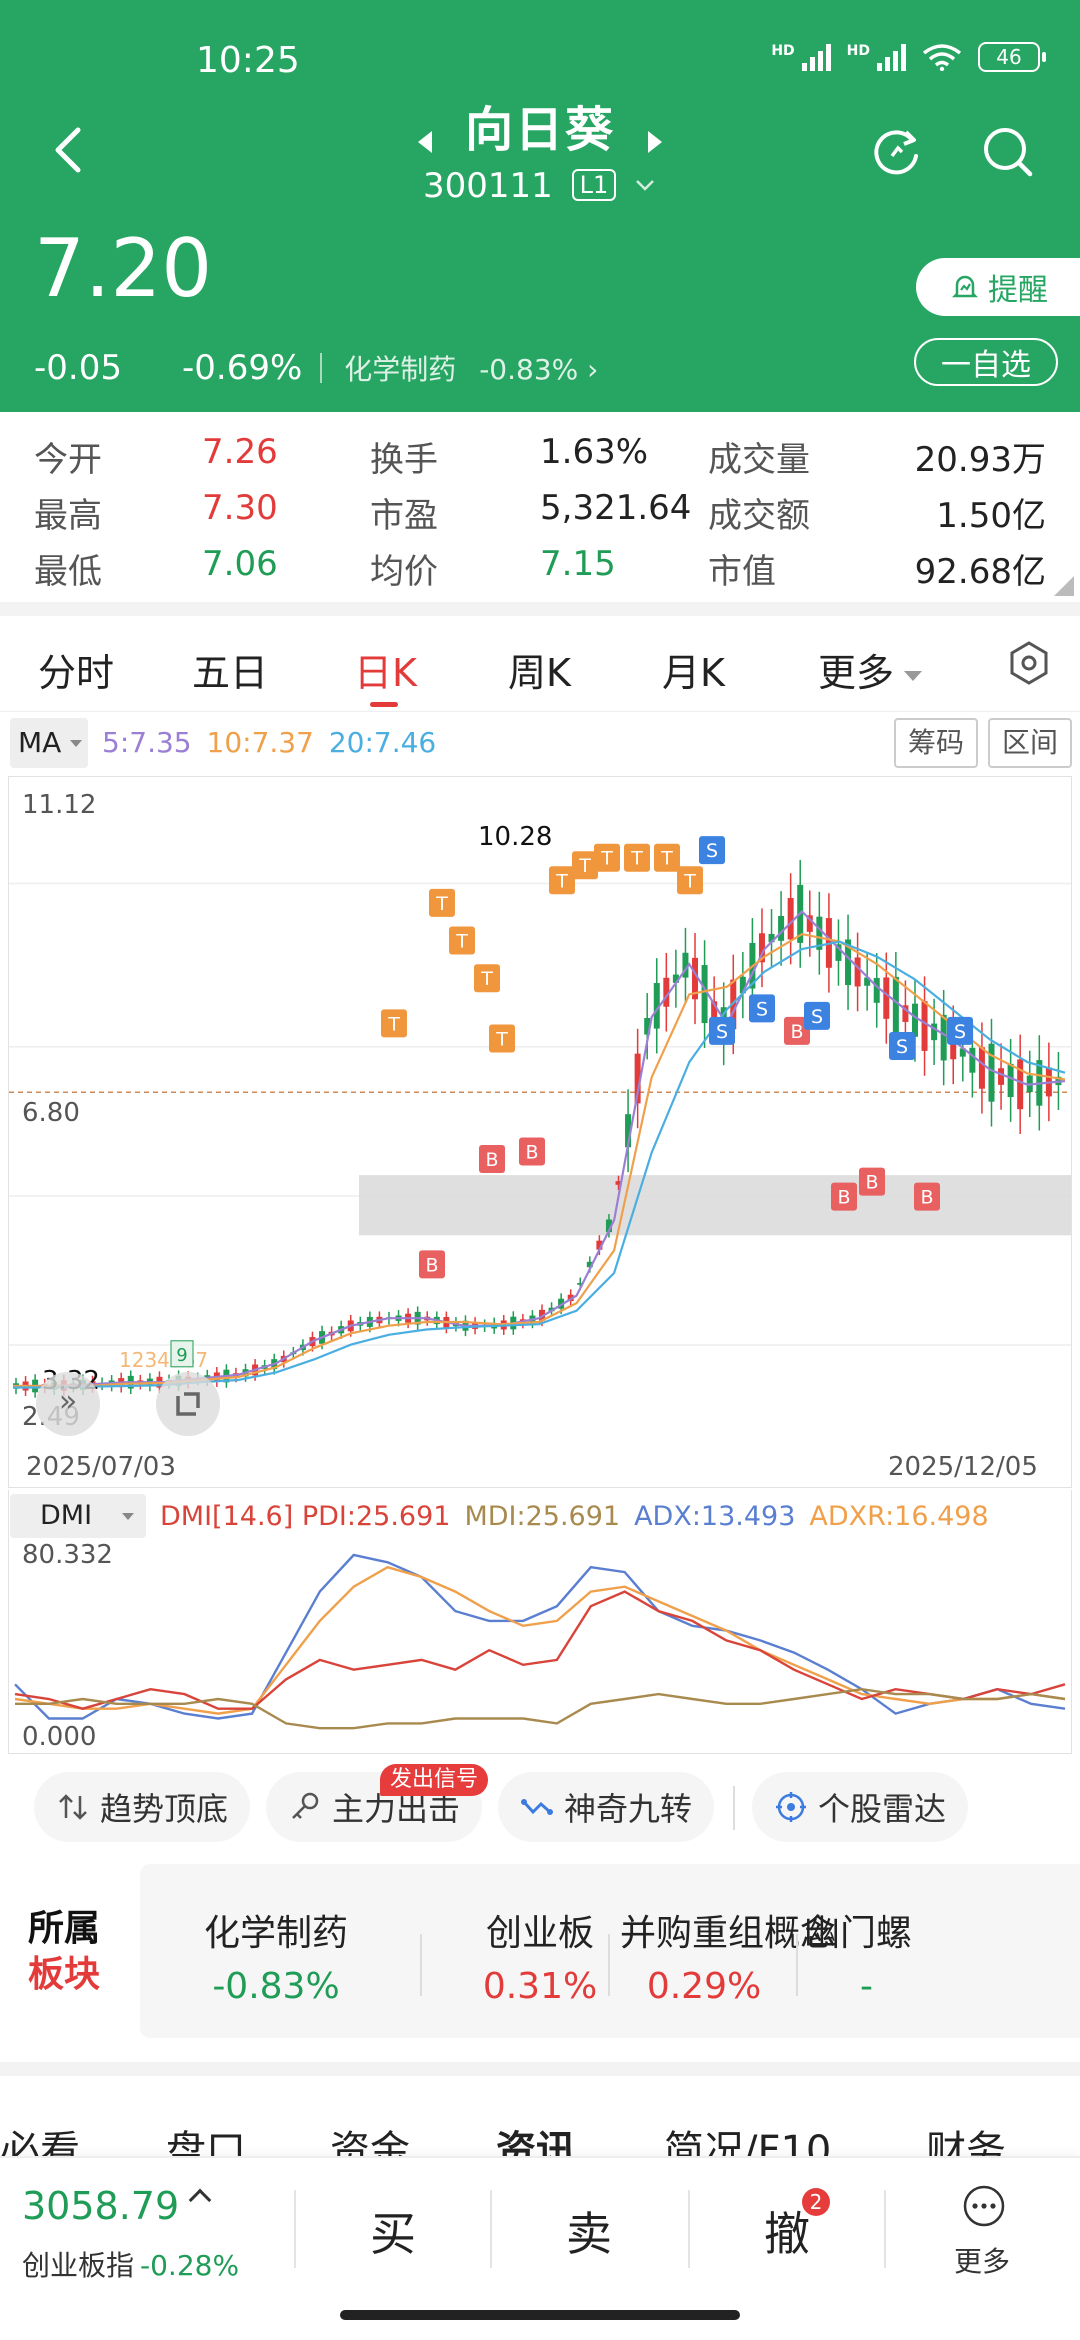 This screenshot has height=2340, width=1080. Describe the element at coordinates (986, 362) in the screenshot. I see `watchlist-button: 一自选` at that location.